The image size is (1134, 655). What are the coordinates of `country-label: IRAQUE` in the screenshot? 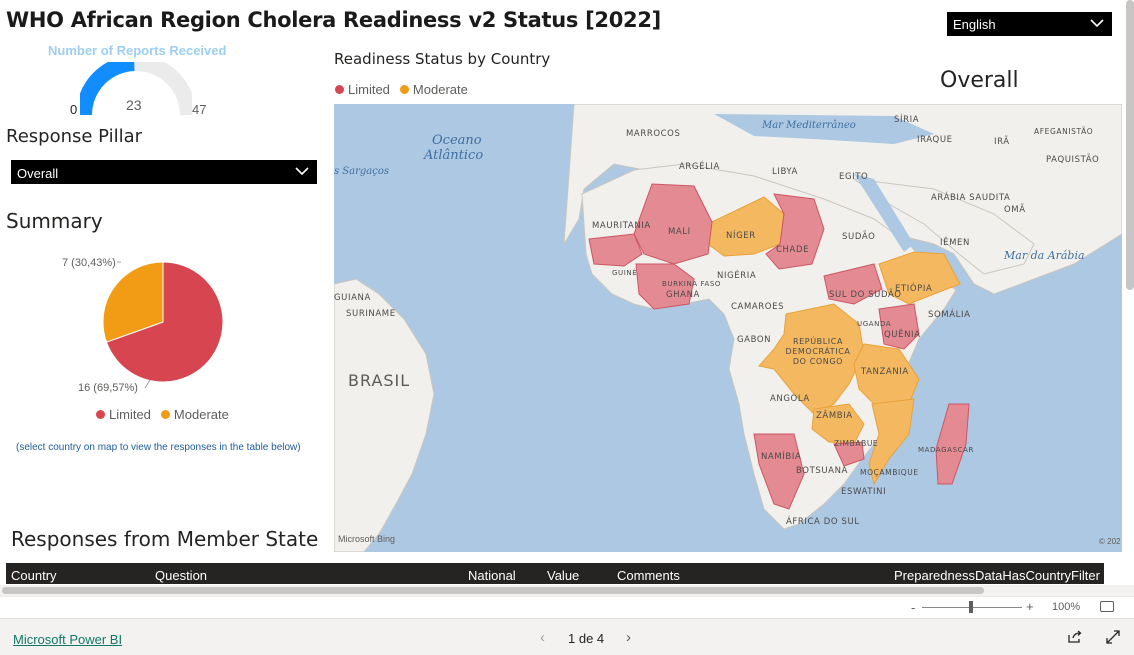 It's located at (935, 140).